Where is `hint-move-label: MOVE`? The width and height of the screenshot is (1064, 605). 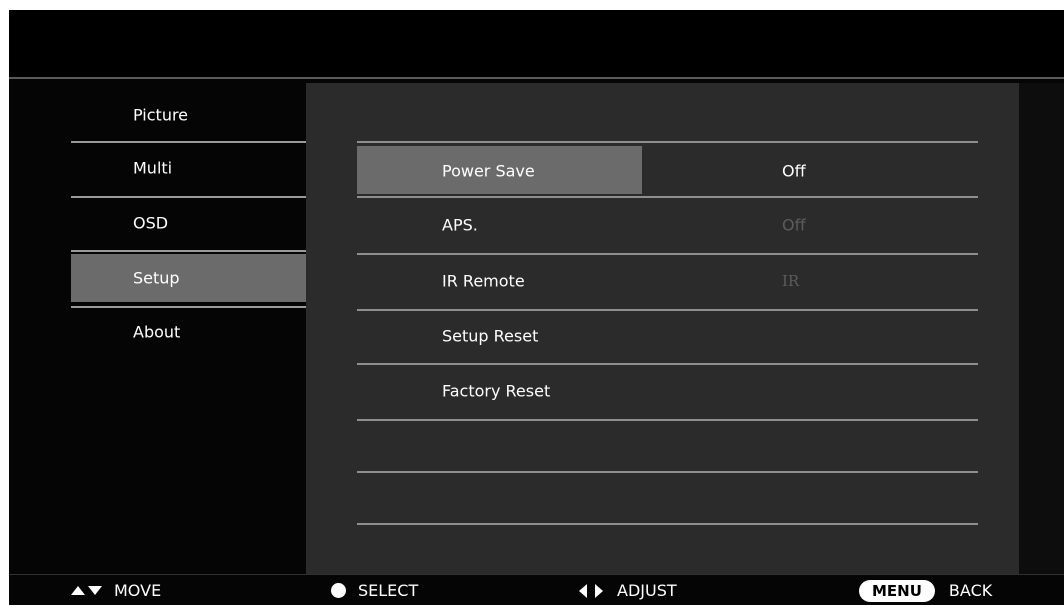
hint-move-label: MOVE is located at coordinates (138, 590).